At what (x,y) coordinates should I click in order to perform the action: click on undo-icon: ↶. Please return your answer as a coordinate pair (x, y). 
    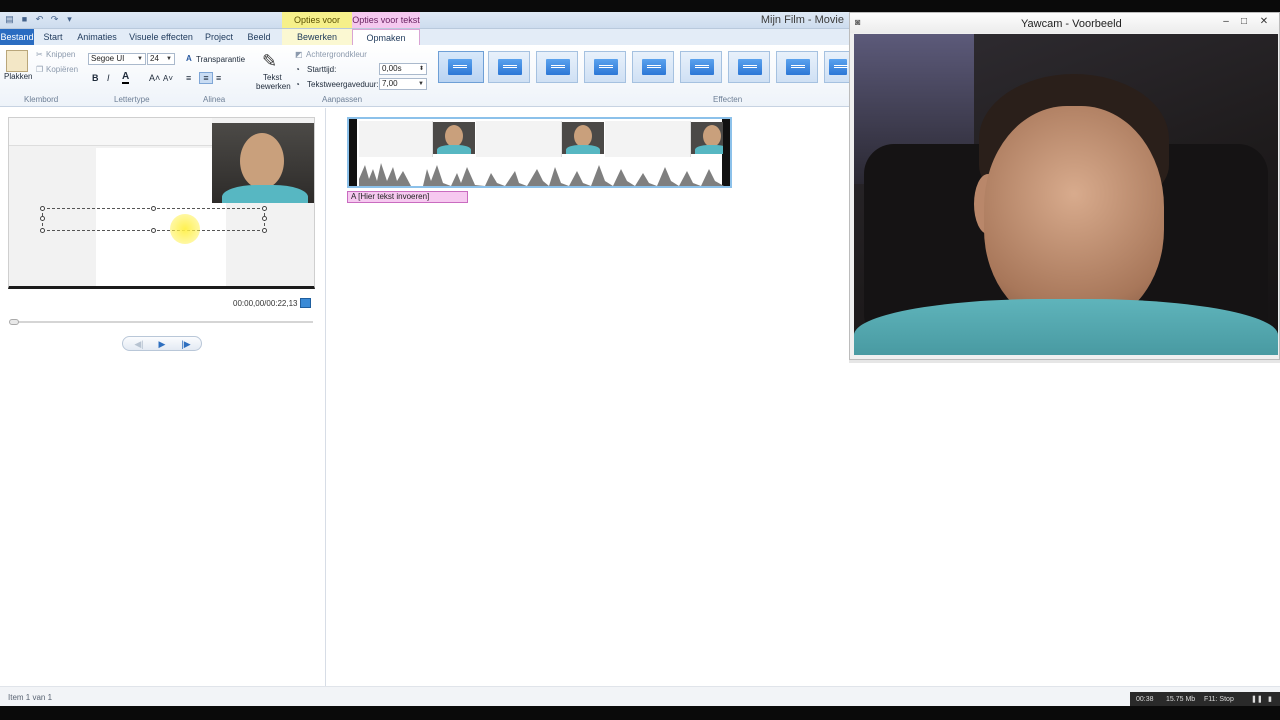
    Looking at the image, I should click on (39, 19).